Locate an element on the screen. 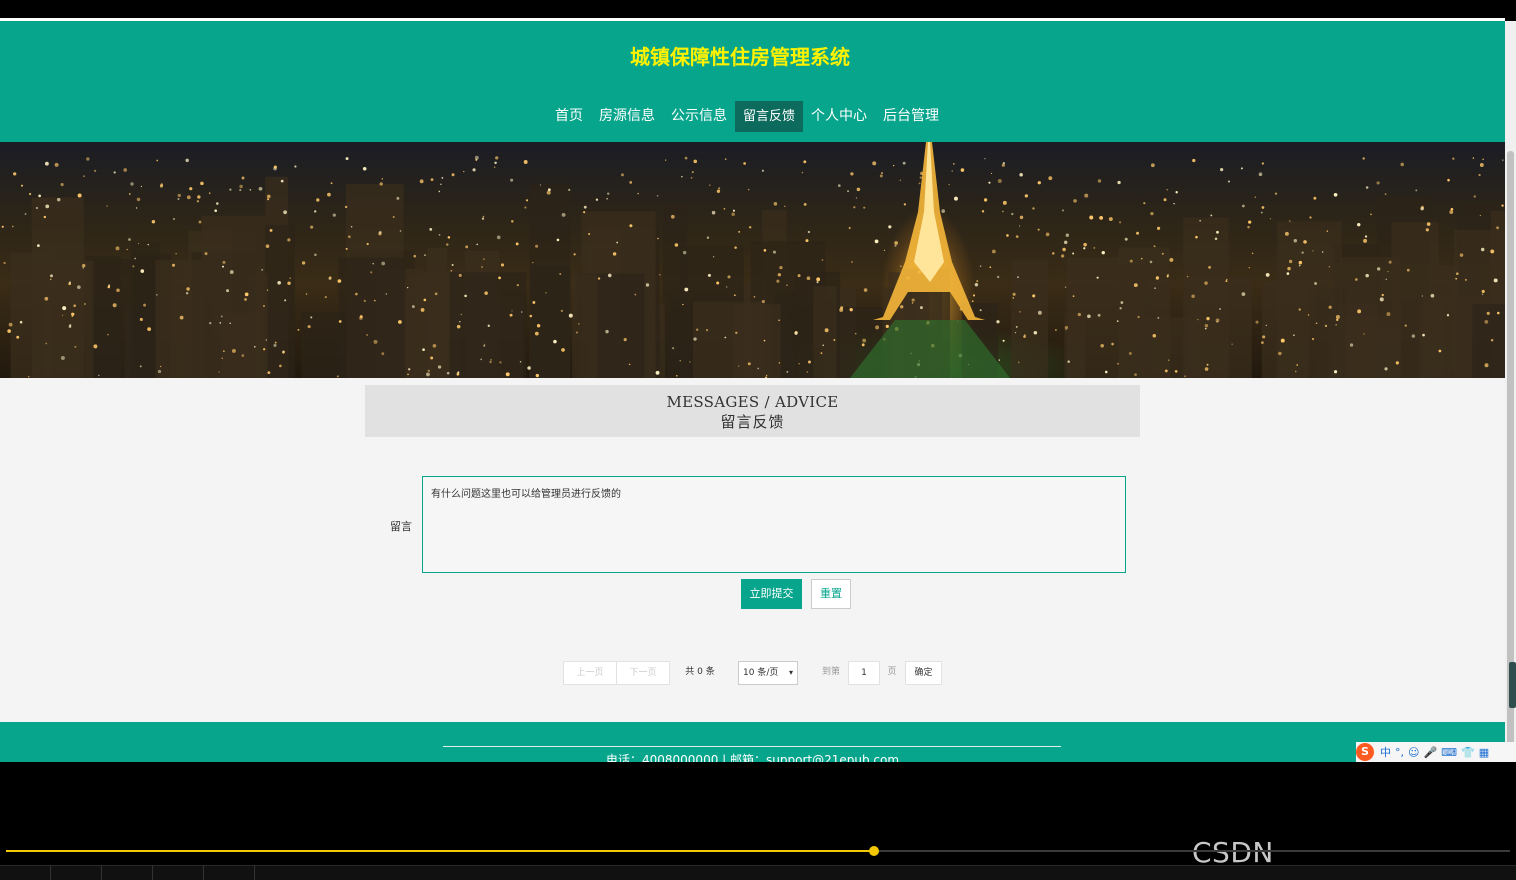  ime-emoji-icon: ☺ is located at coordinates (1413, 752).